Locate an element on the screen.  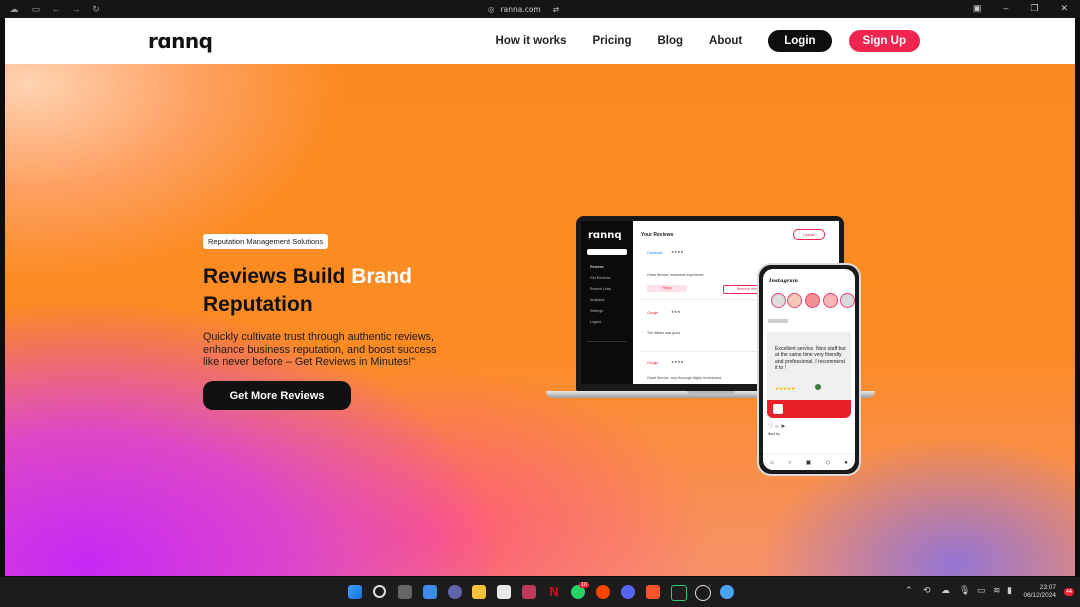
post-likes: liked by is located at coordinates (774, 434).